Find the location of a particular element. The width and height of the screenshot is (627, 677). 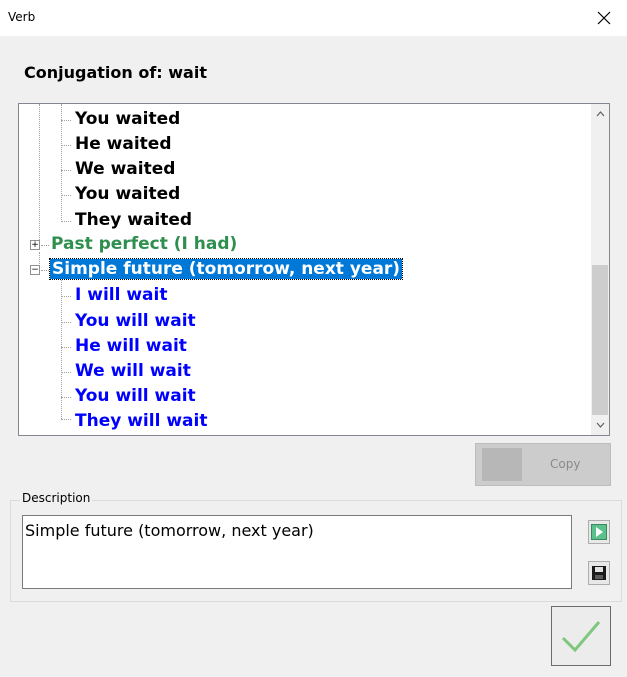

close-button is located at coordinates (604, 18).